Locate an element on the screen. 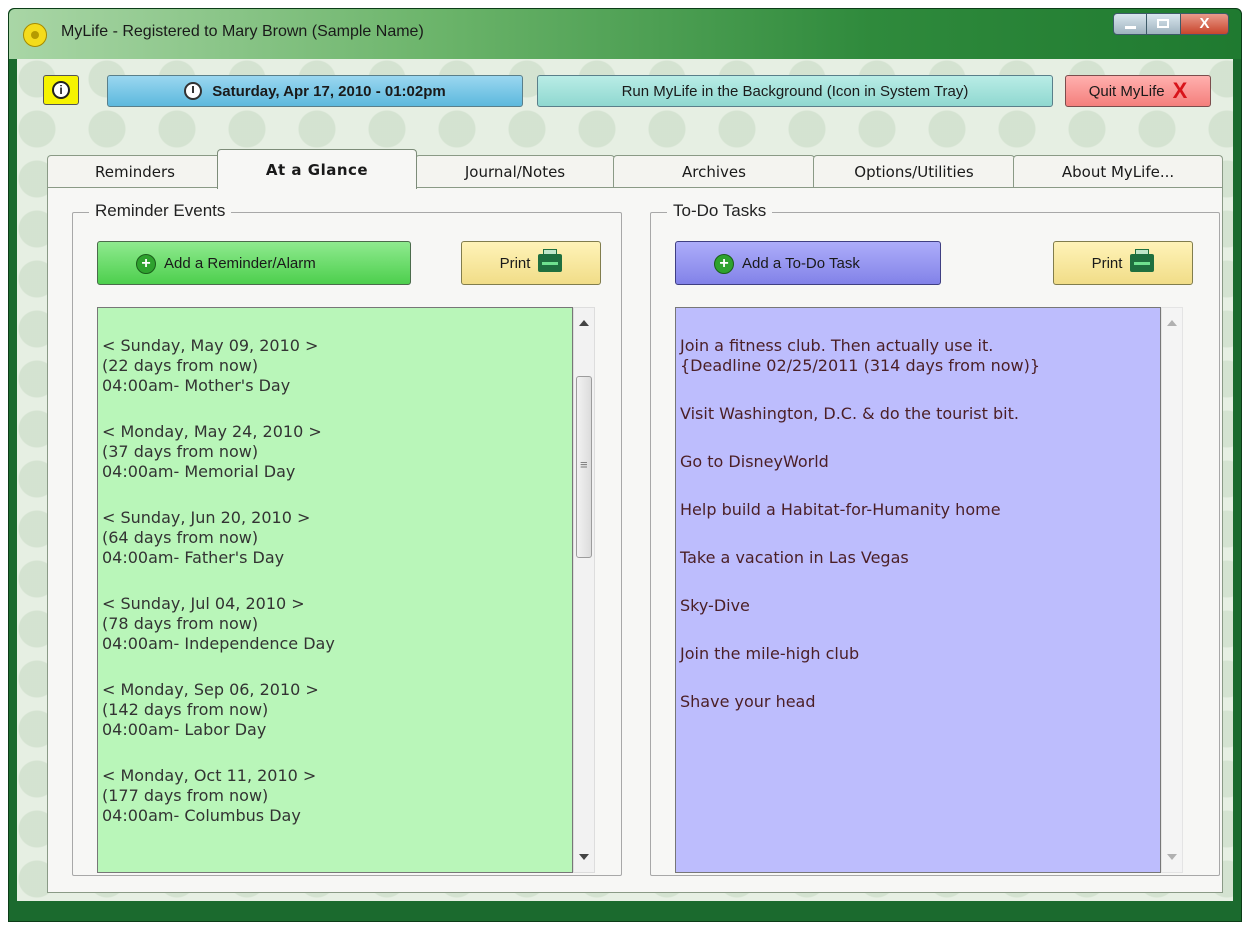 This screenshot has width=1250, height=930. date-time-button: Saturday, Apr 17, 2010 - 01:02pm is located at coordinates (315, 91).